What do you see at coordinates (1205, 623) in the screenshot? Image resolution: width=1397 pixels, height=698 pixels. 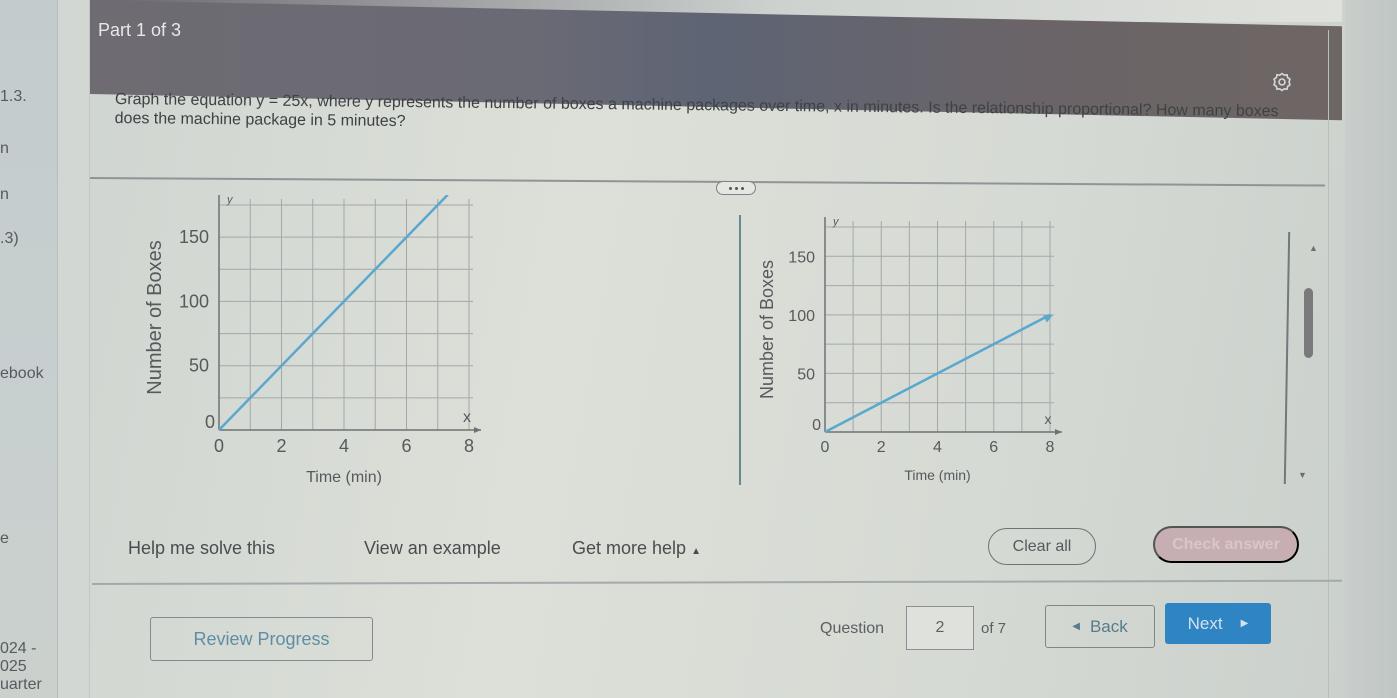 I see `next-label: Next` at bounding box center [1205, 623].